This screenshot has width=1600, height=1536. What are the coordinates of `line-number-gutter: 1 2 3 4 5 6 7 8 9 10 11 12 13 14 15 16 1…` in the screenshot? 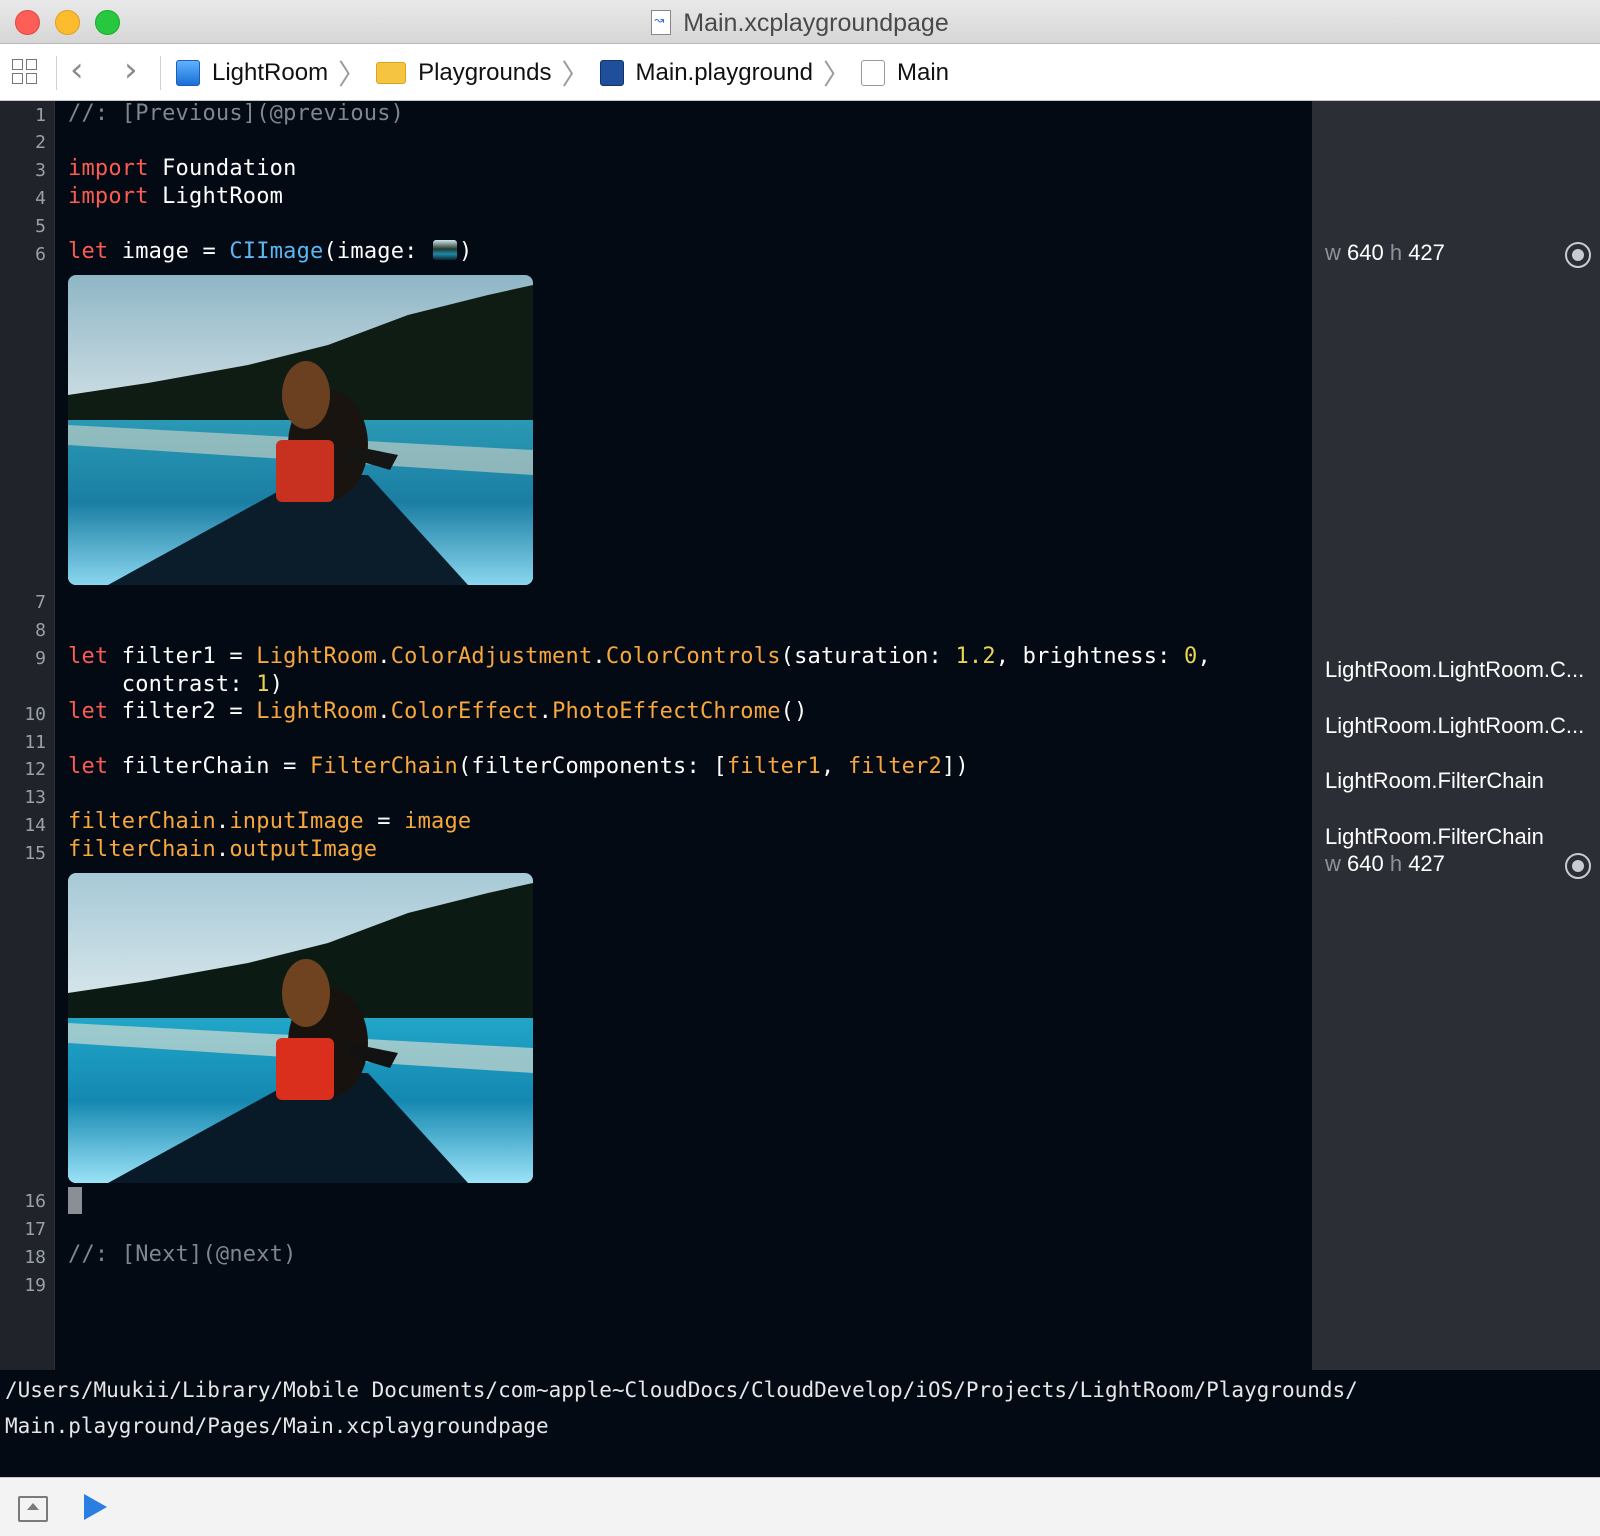 It's located at (27, 735).